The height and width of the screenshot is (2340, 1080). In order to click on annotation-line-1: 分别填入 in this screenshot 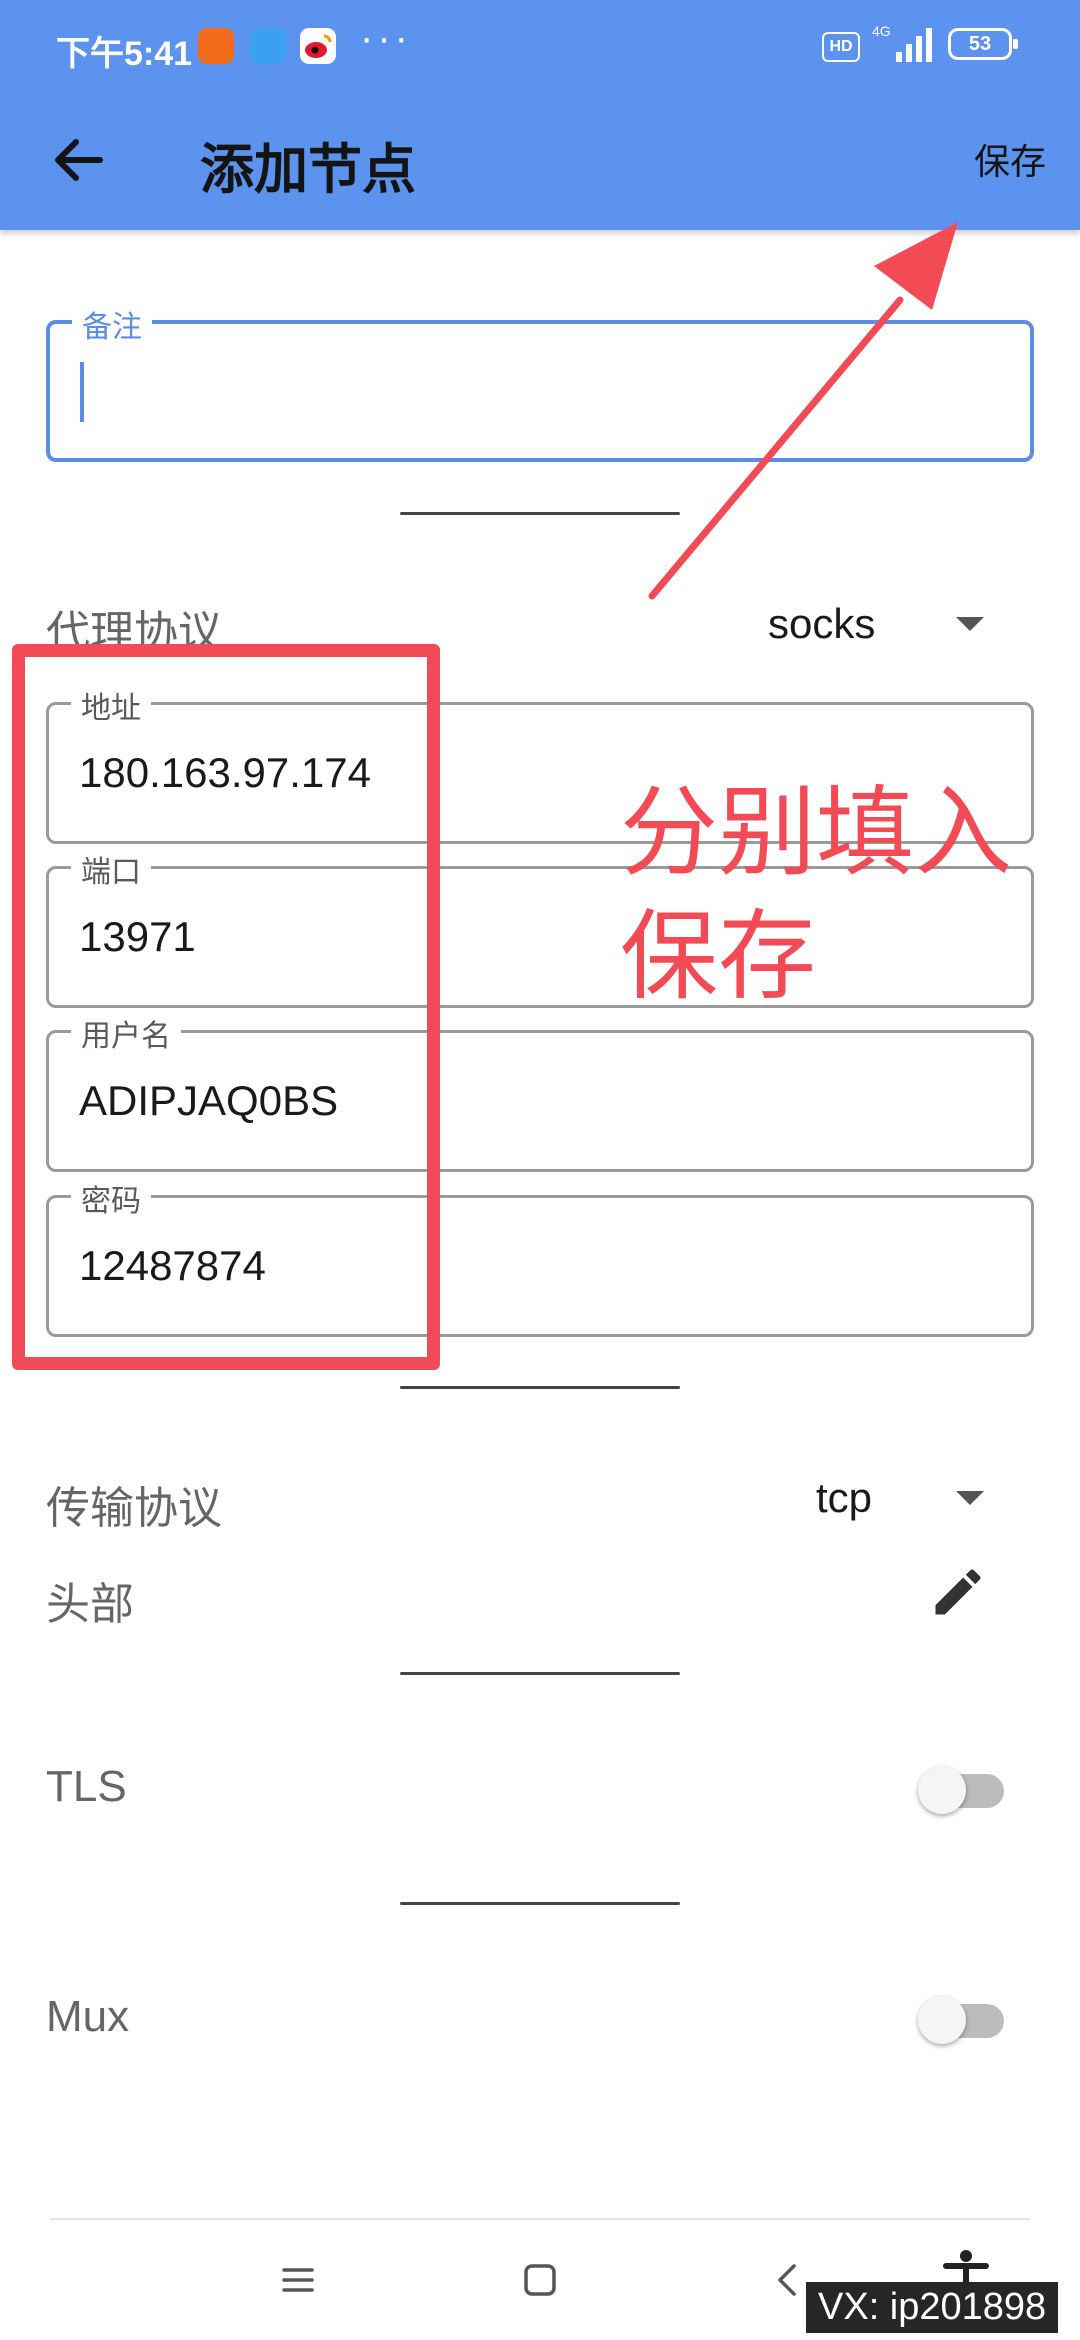, I will do `click(816, 832)`.